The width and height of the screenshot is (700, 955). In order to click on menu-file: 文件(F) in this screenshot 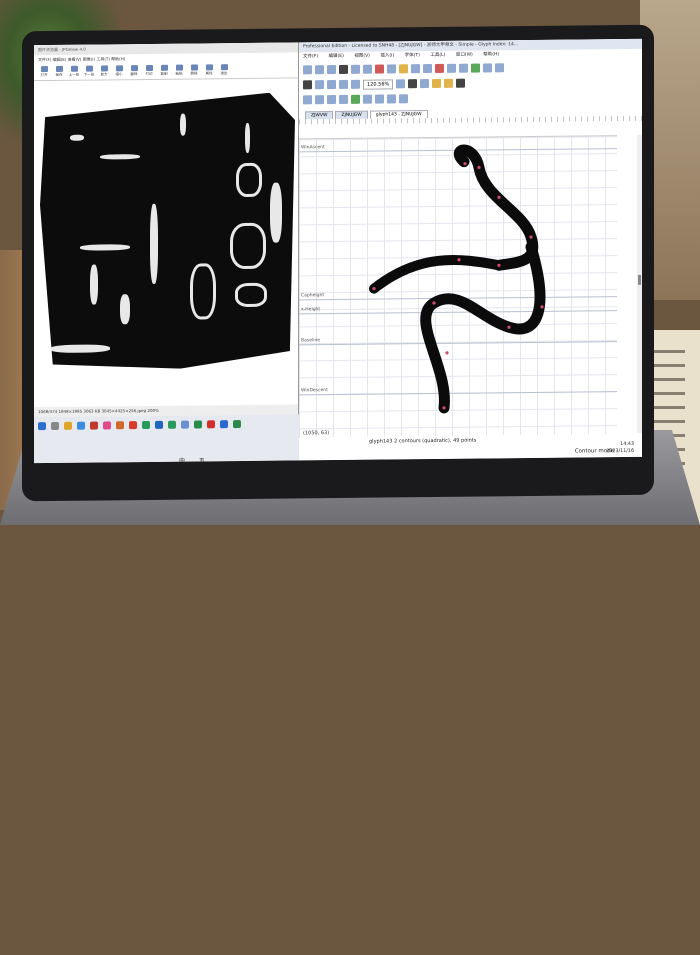, I will do `click(310, 56)`.